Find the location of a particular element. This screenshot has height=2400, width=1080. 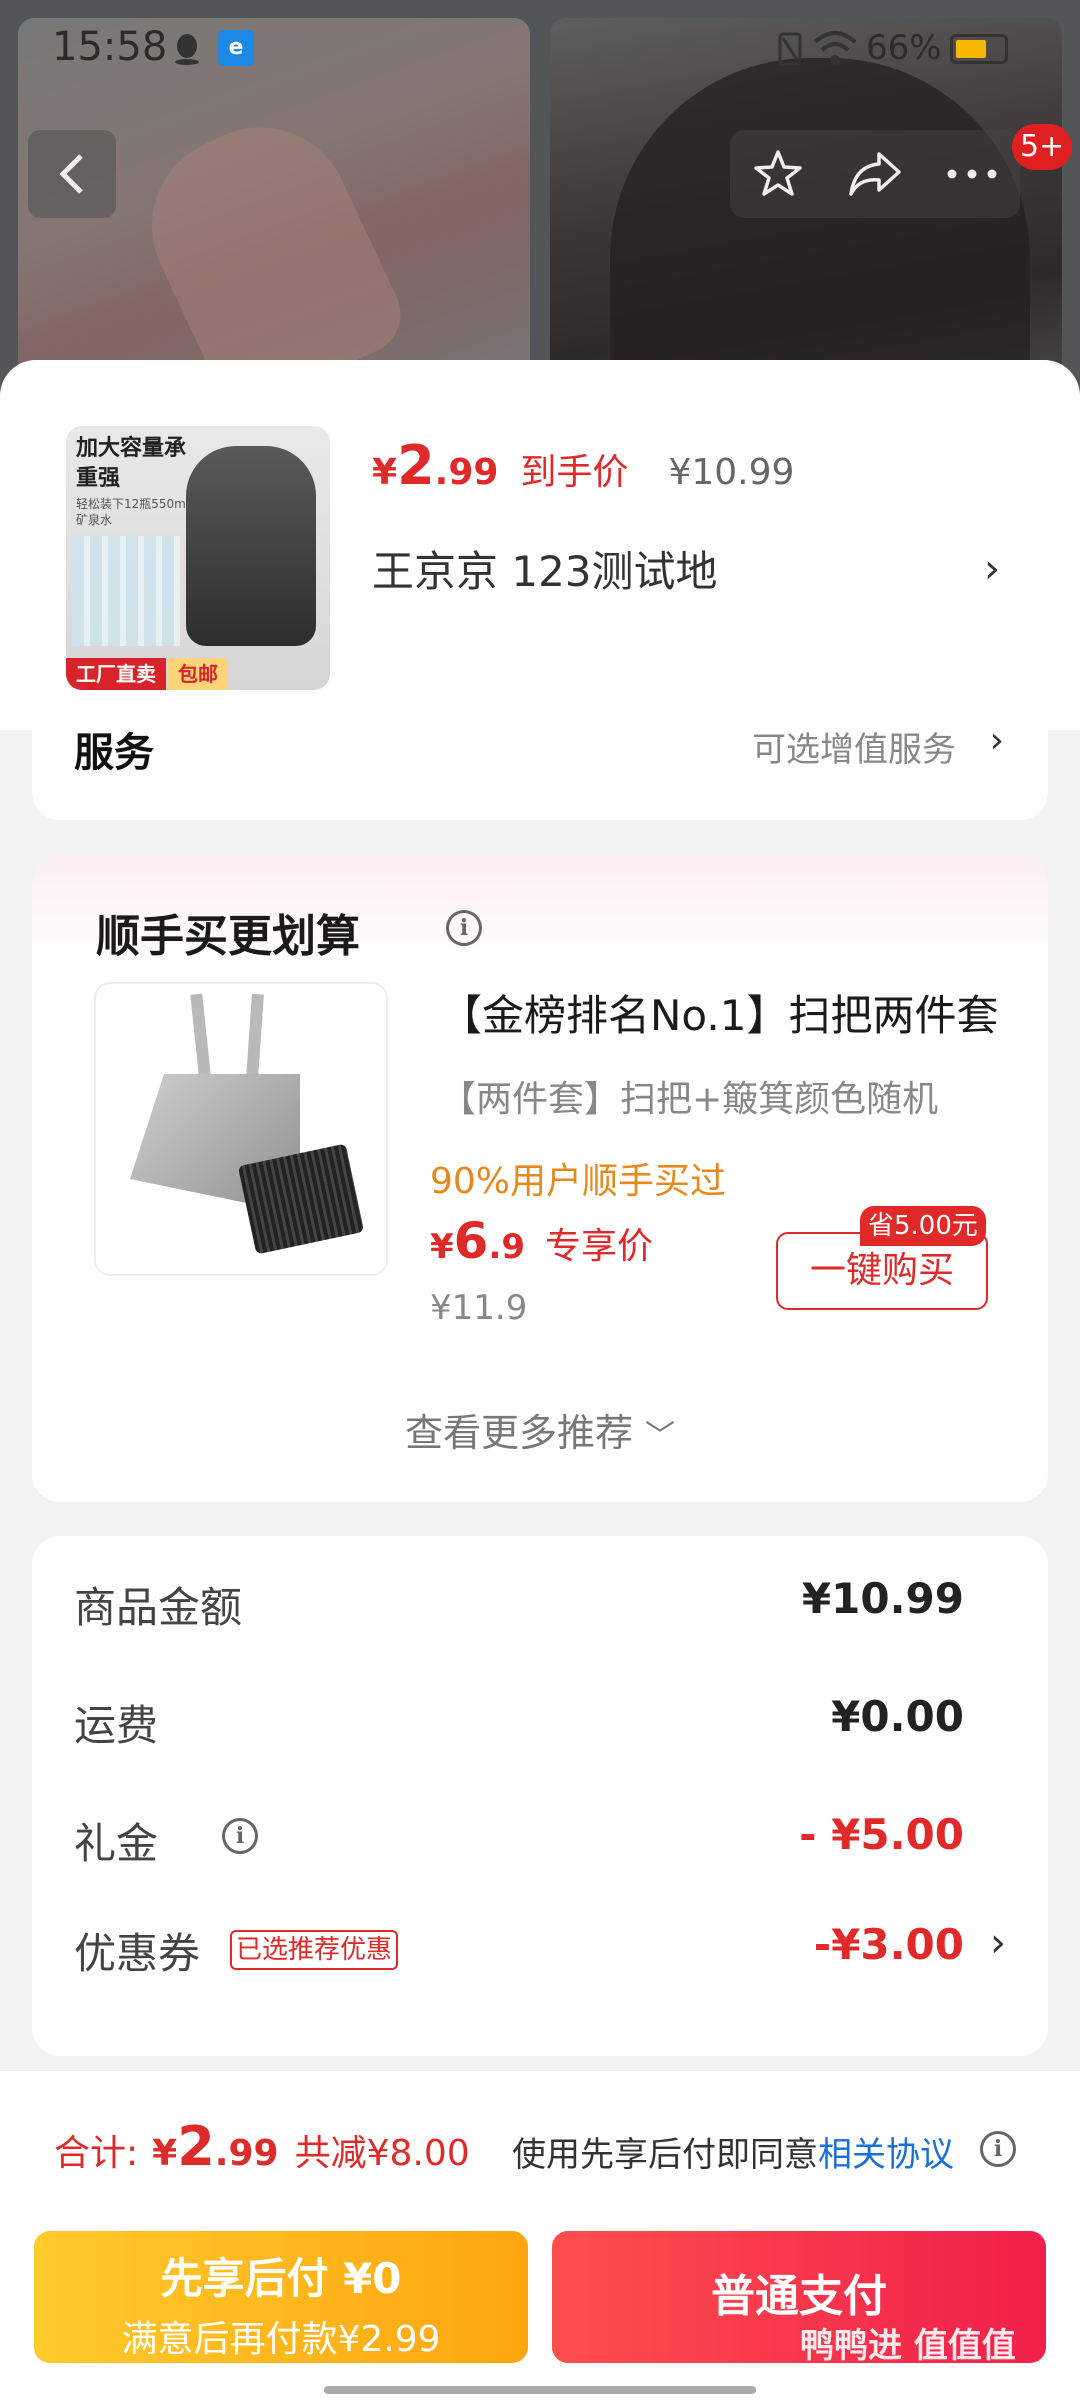

more-icon is located at coordinates (972, 174).